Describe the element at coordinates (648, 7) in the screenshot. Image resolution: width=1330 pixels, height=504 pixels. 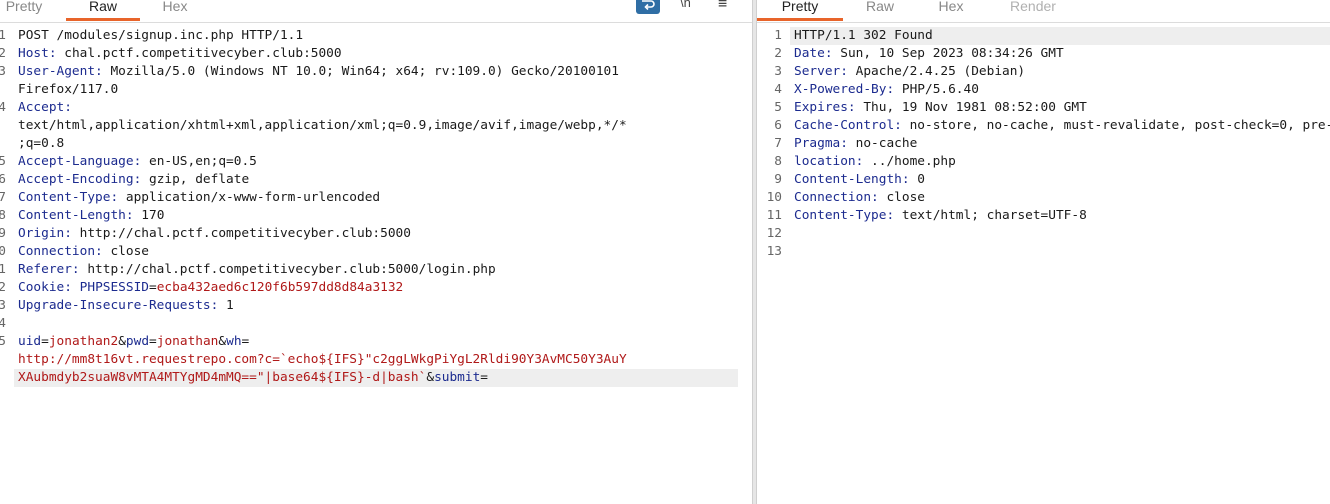
I see `wrap-icon` at that location.